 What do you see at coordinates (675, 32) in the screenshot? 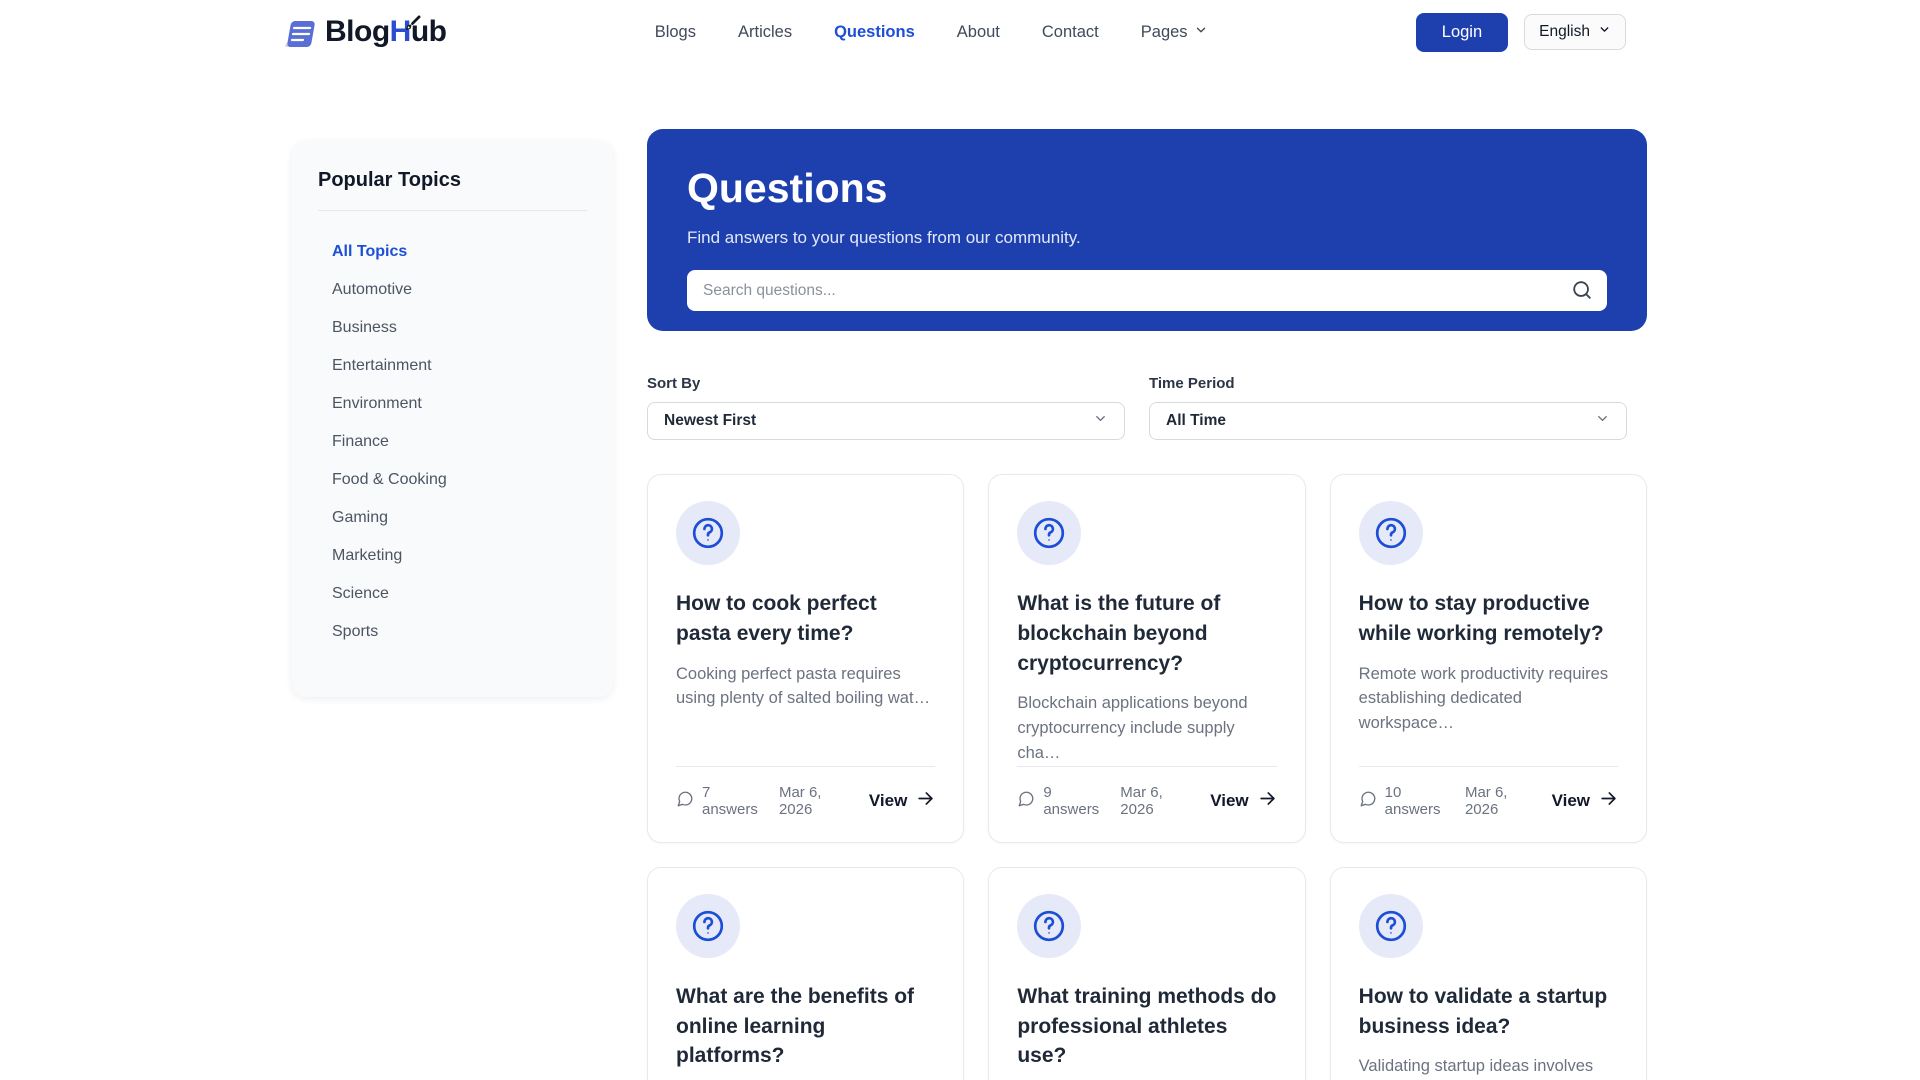
I see `nav-link-blogs: Blogs` at bounding box center [675, 32].